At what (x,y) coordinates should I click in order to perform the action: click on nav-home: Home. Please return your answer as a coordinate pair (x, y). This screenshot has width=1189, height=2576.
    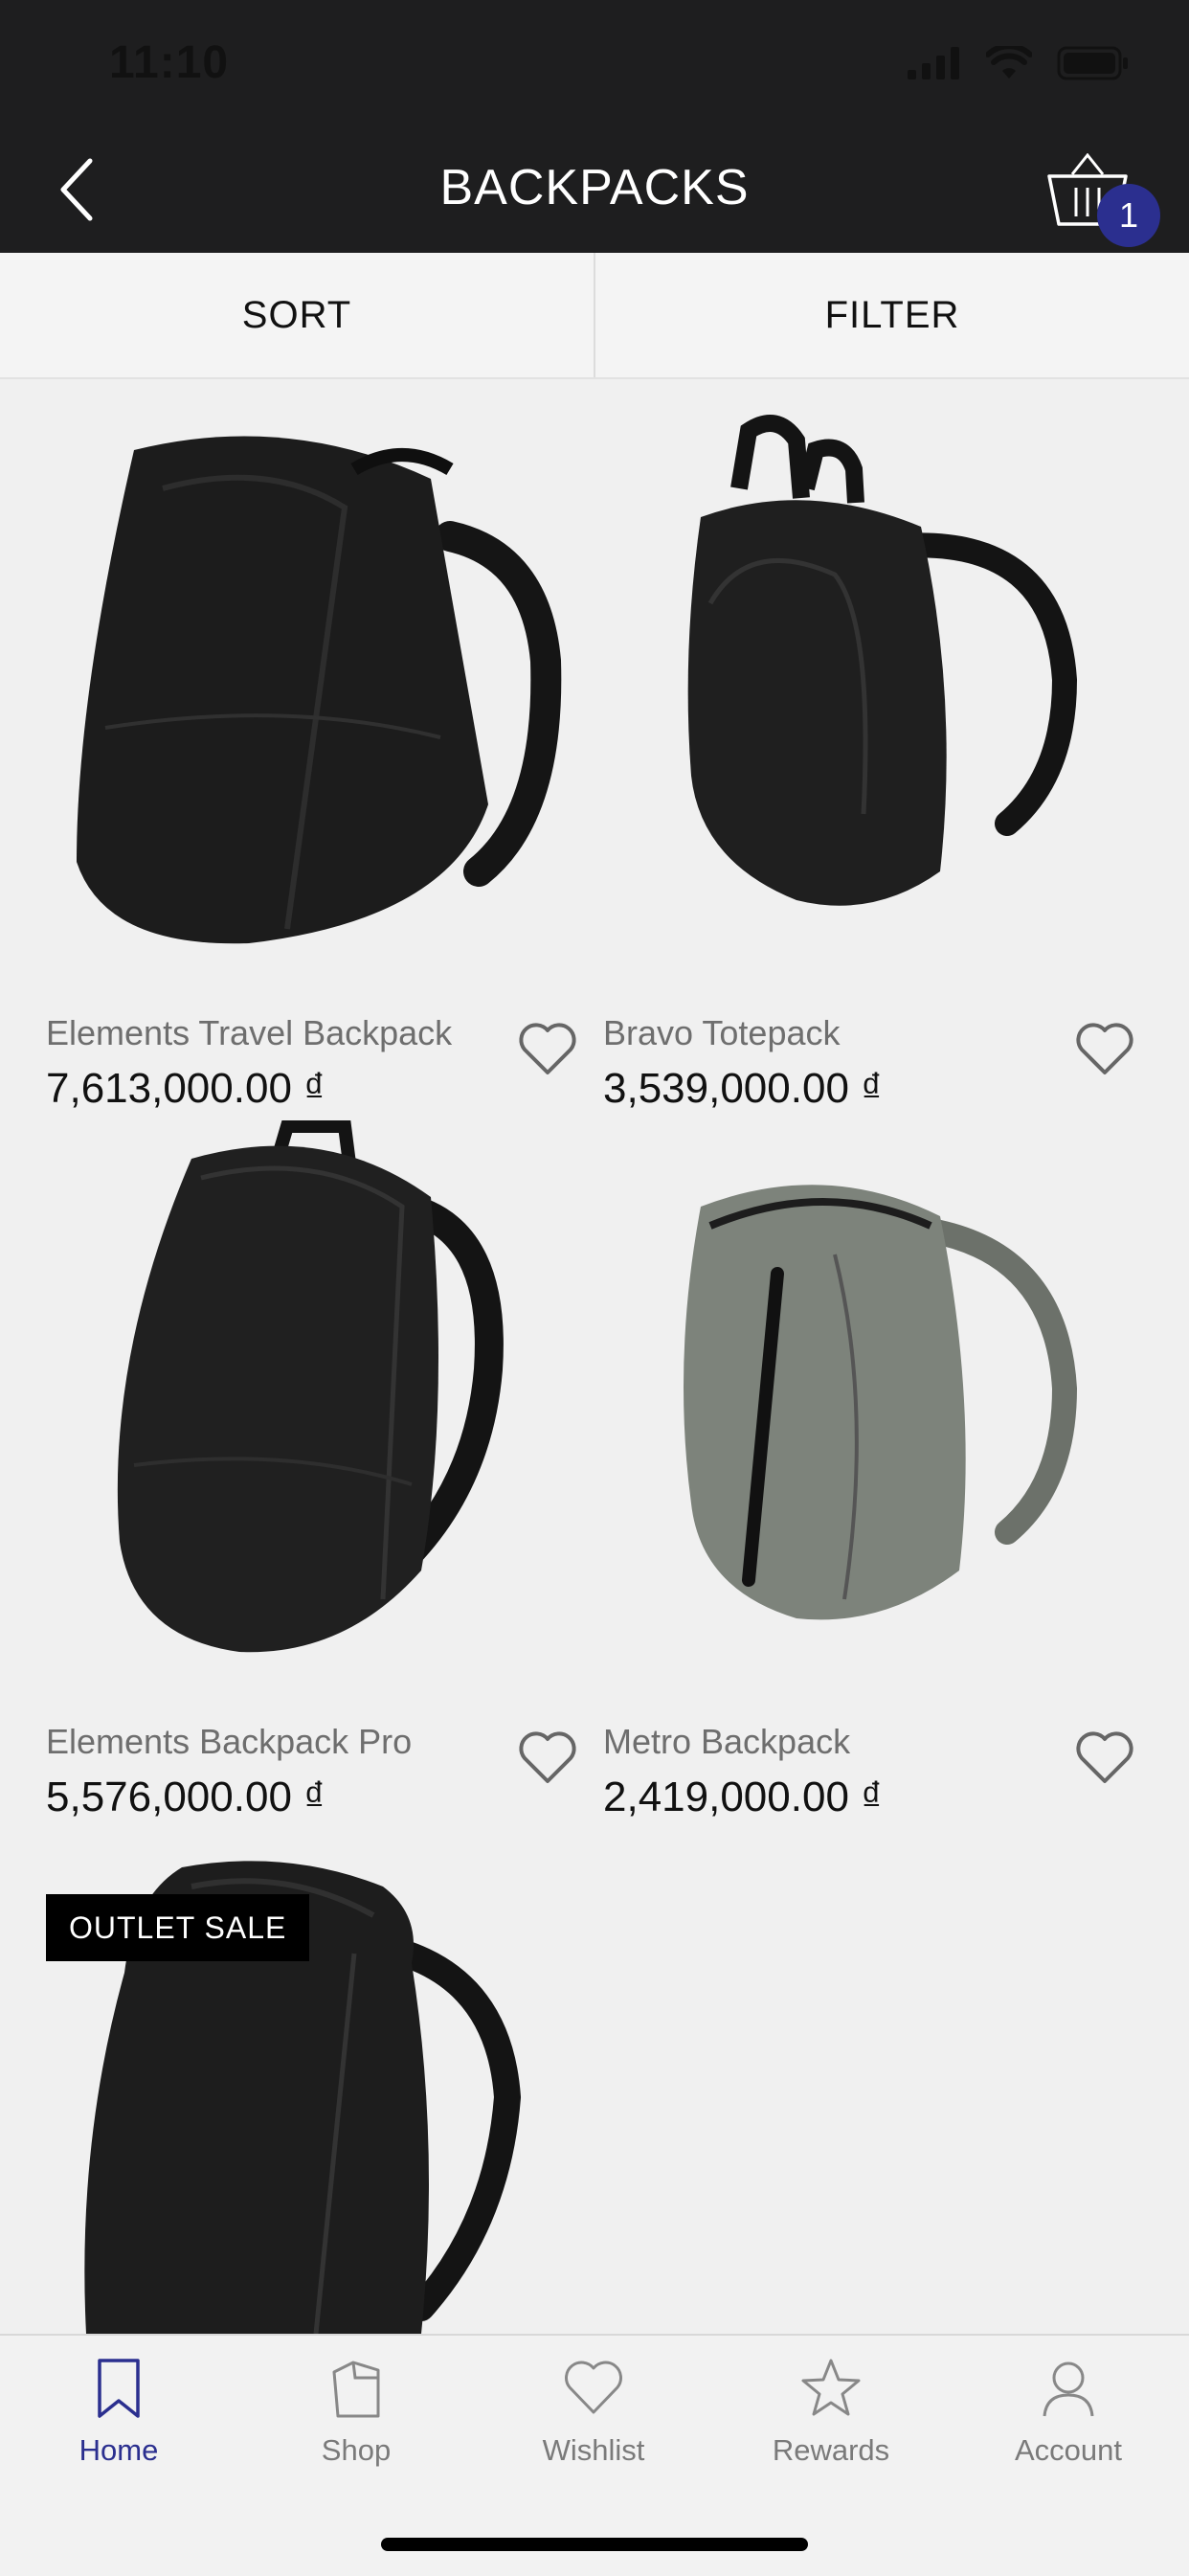
    Looking at the image, I should click on (118, 2412).